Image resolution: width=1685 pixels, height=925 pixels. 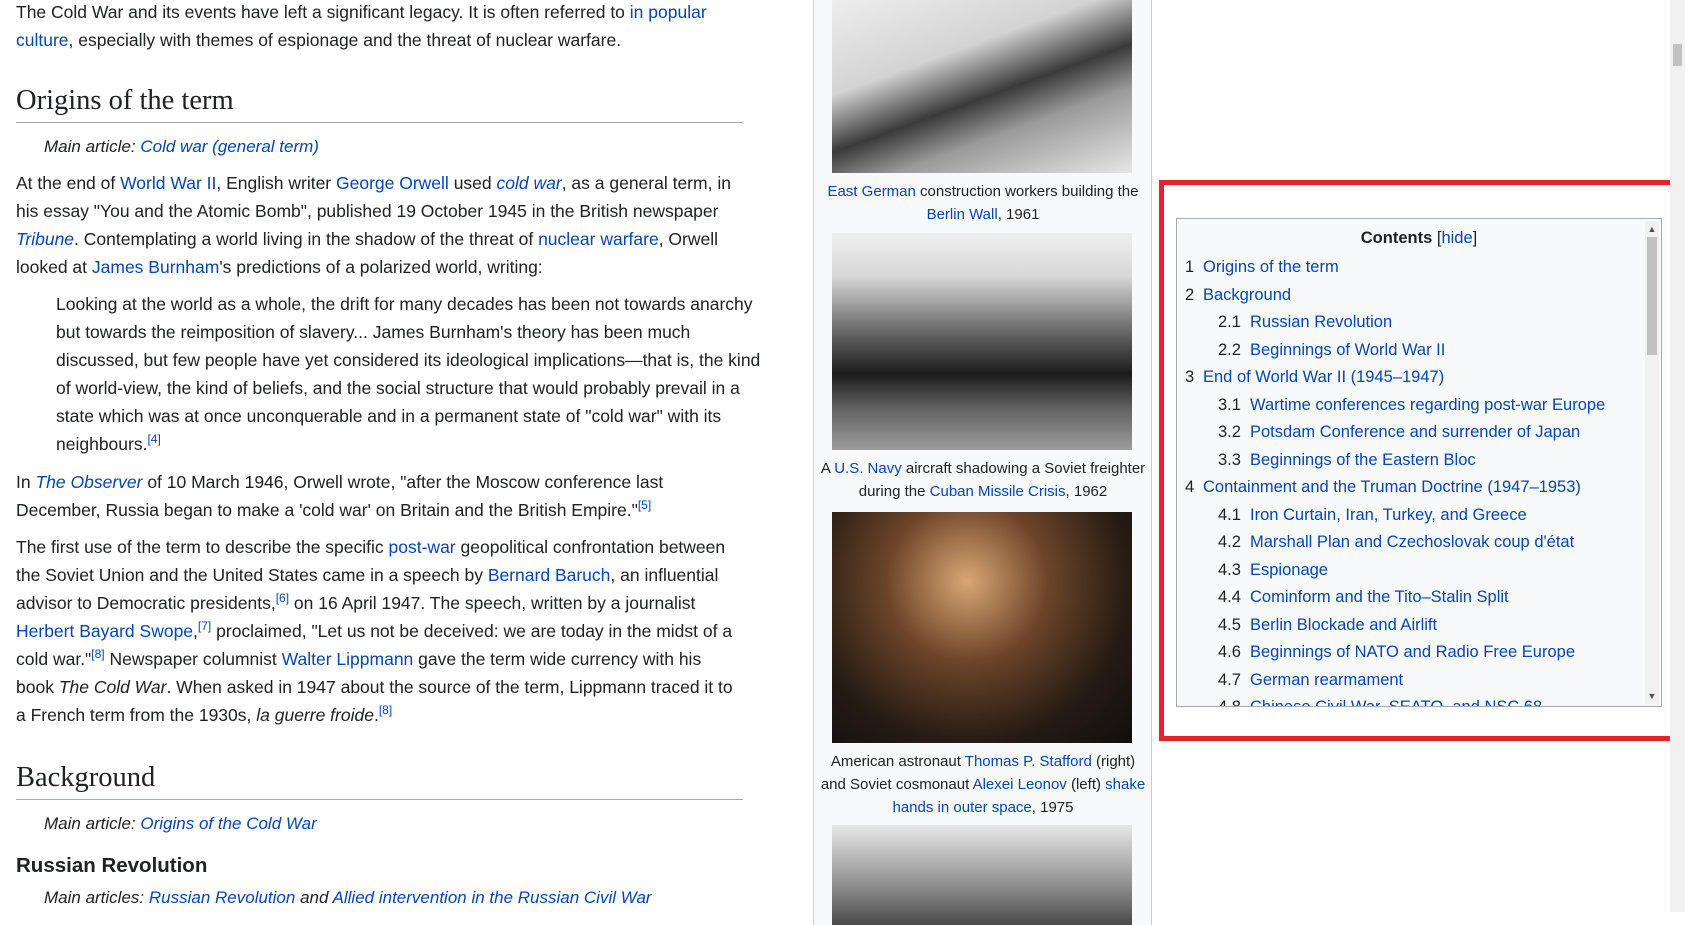 I want to click on toc-item-link: Origins of the term, so click(x=1271, y=267).